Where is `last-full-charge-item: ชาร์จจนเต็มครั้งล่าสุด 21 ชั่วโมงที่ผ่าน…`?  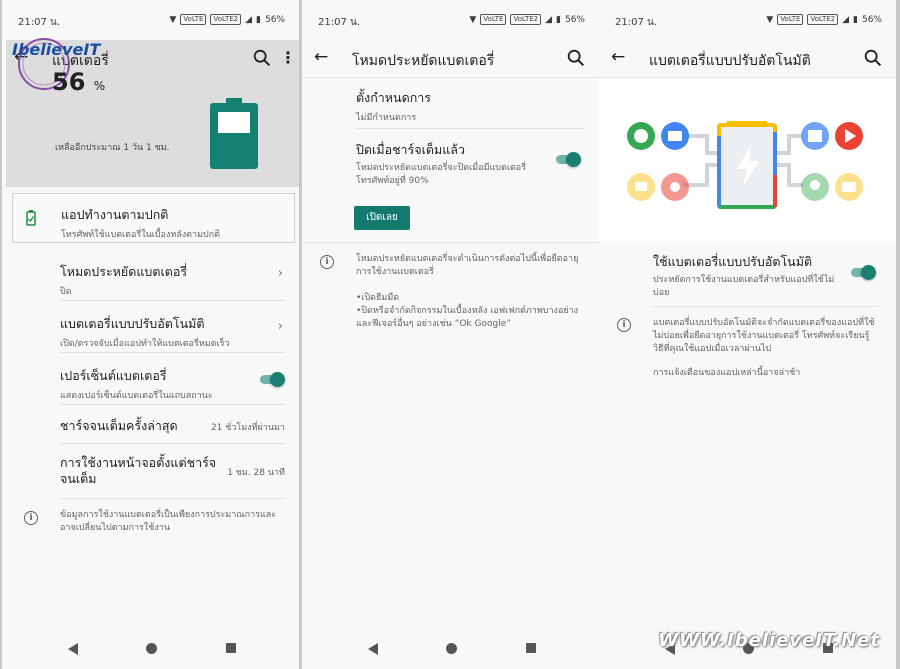 last-full-charge-item: ชาร์จจนเต็มครั้งล่าสุด 21 ชั่วโมงที่ผ่าน… is located at coordinates (150, 429).